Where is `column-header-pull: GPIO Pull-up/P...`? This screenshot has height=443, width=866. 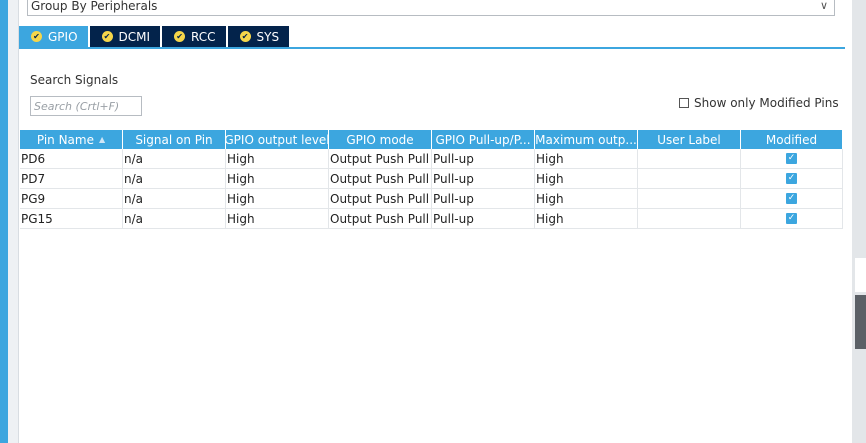
column-header-pull: GPIO Pull-up/P... is located at coordinates (483, 139).